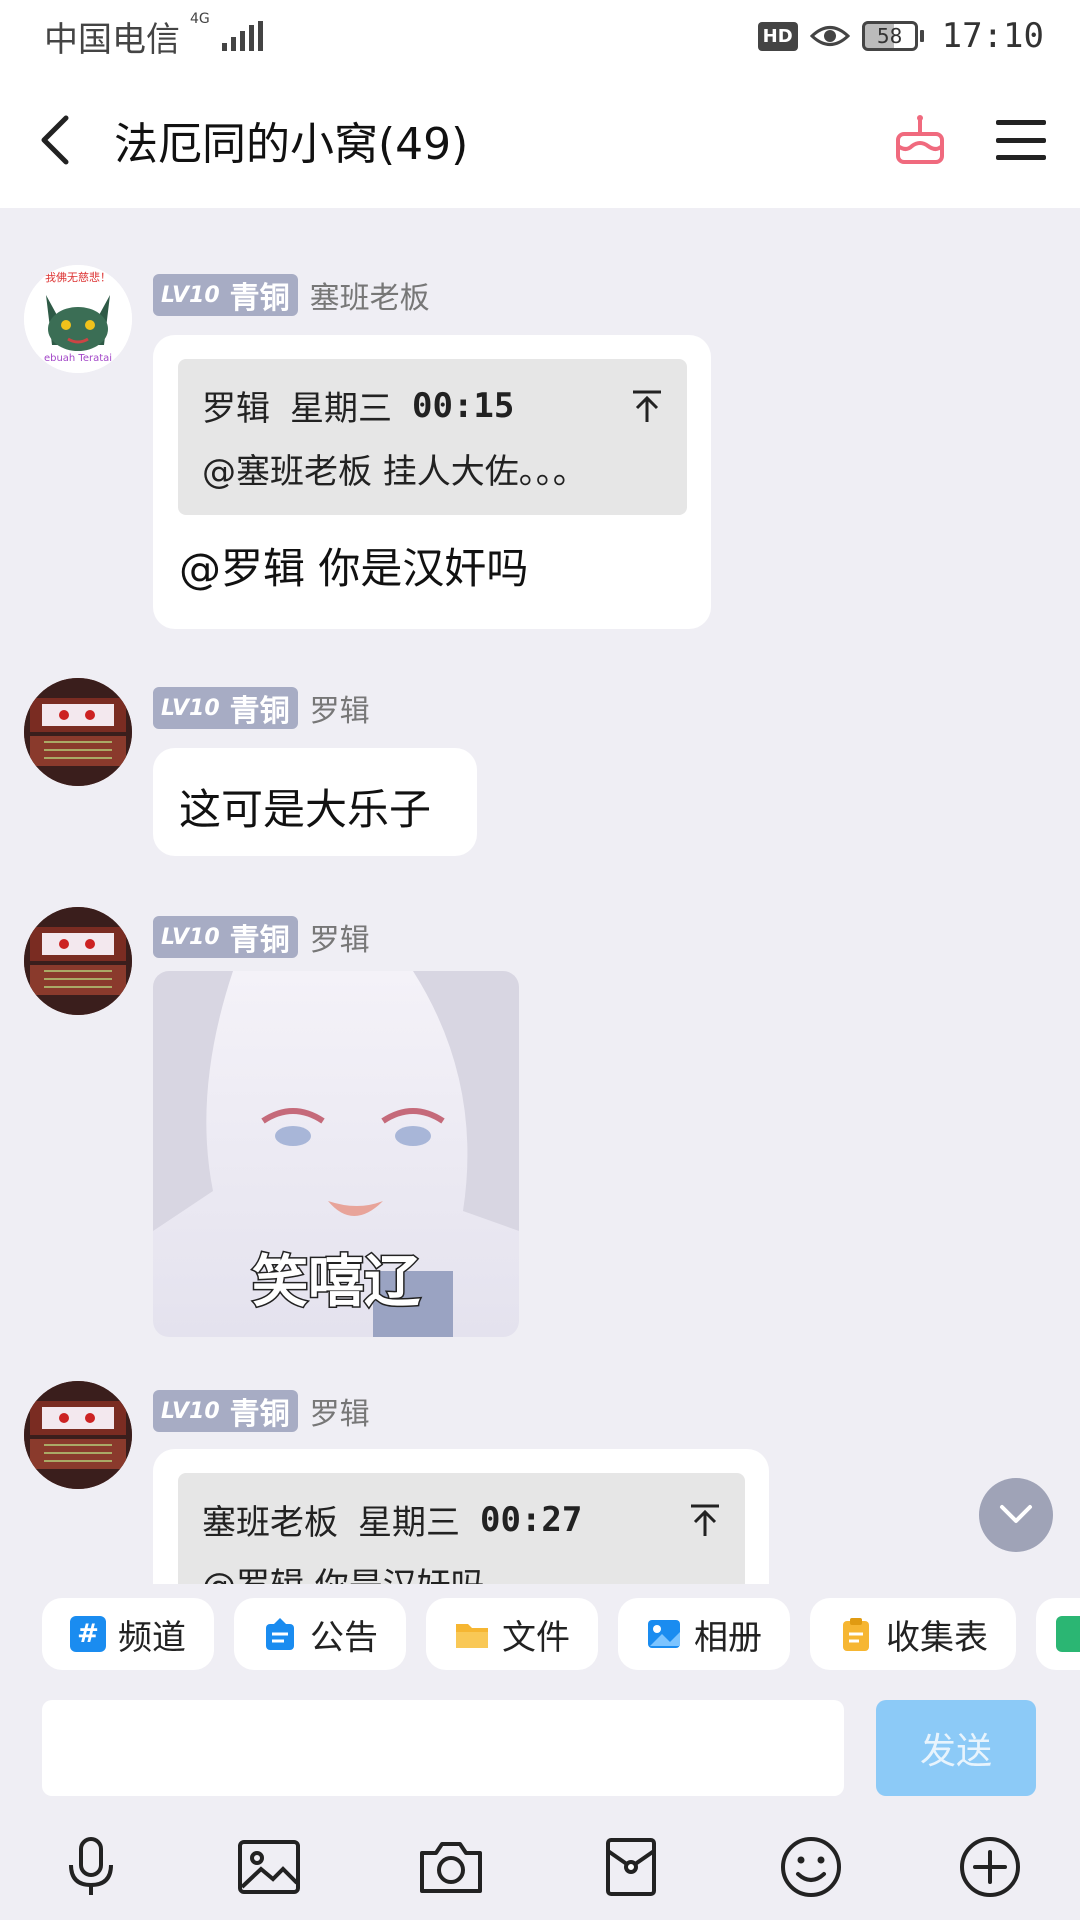  What do you see at coordinates (336, 1282) in the screenshot?
I see `sticker-caption: 笑嘻辽` at bounding box center [336, 1282].